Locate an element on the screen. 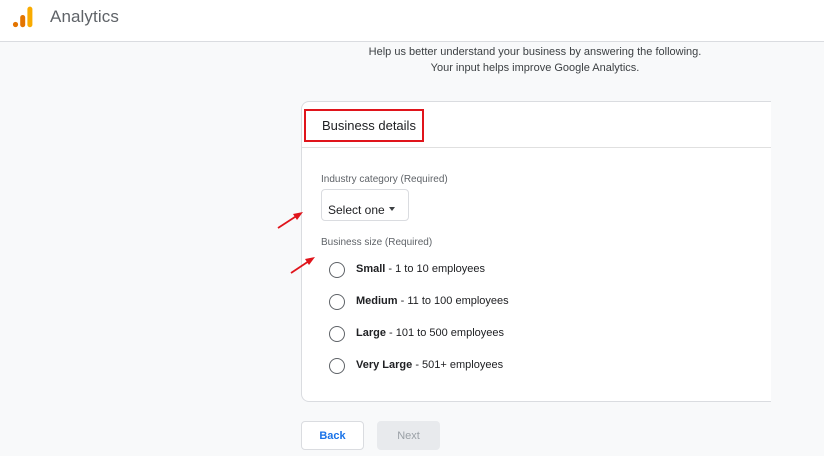 This screenshot has height=456, width=824. radio-option-label: Large - 101 to 500 employees is located at coordinates (430, 333).